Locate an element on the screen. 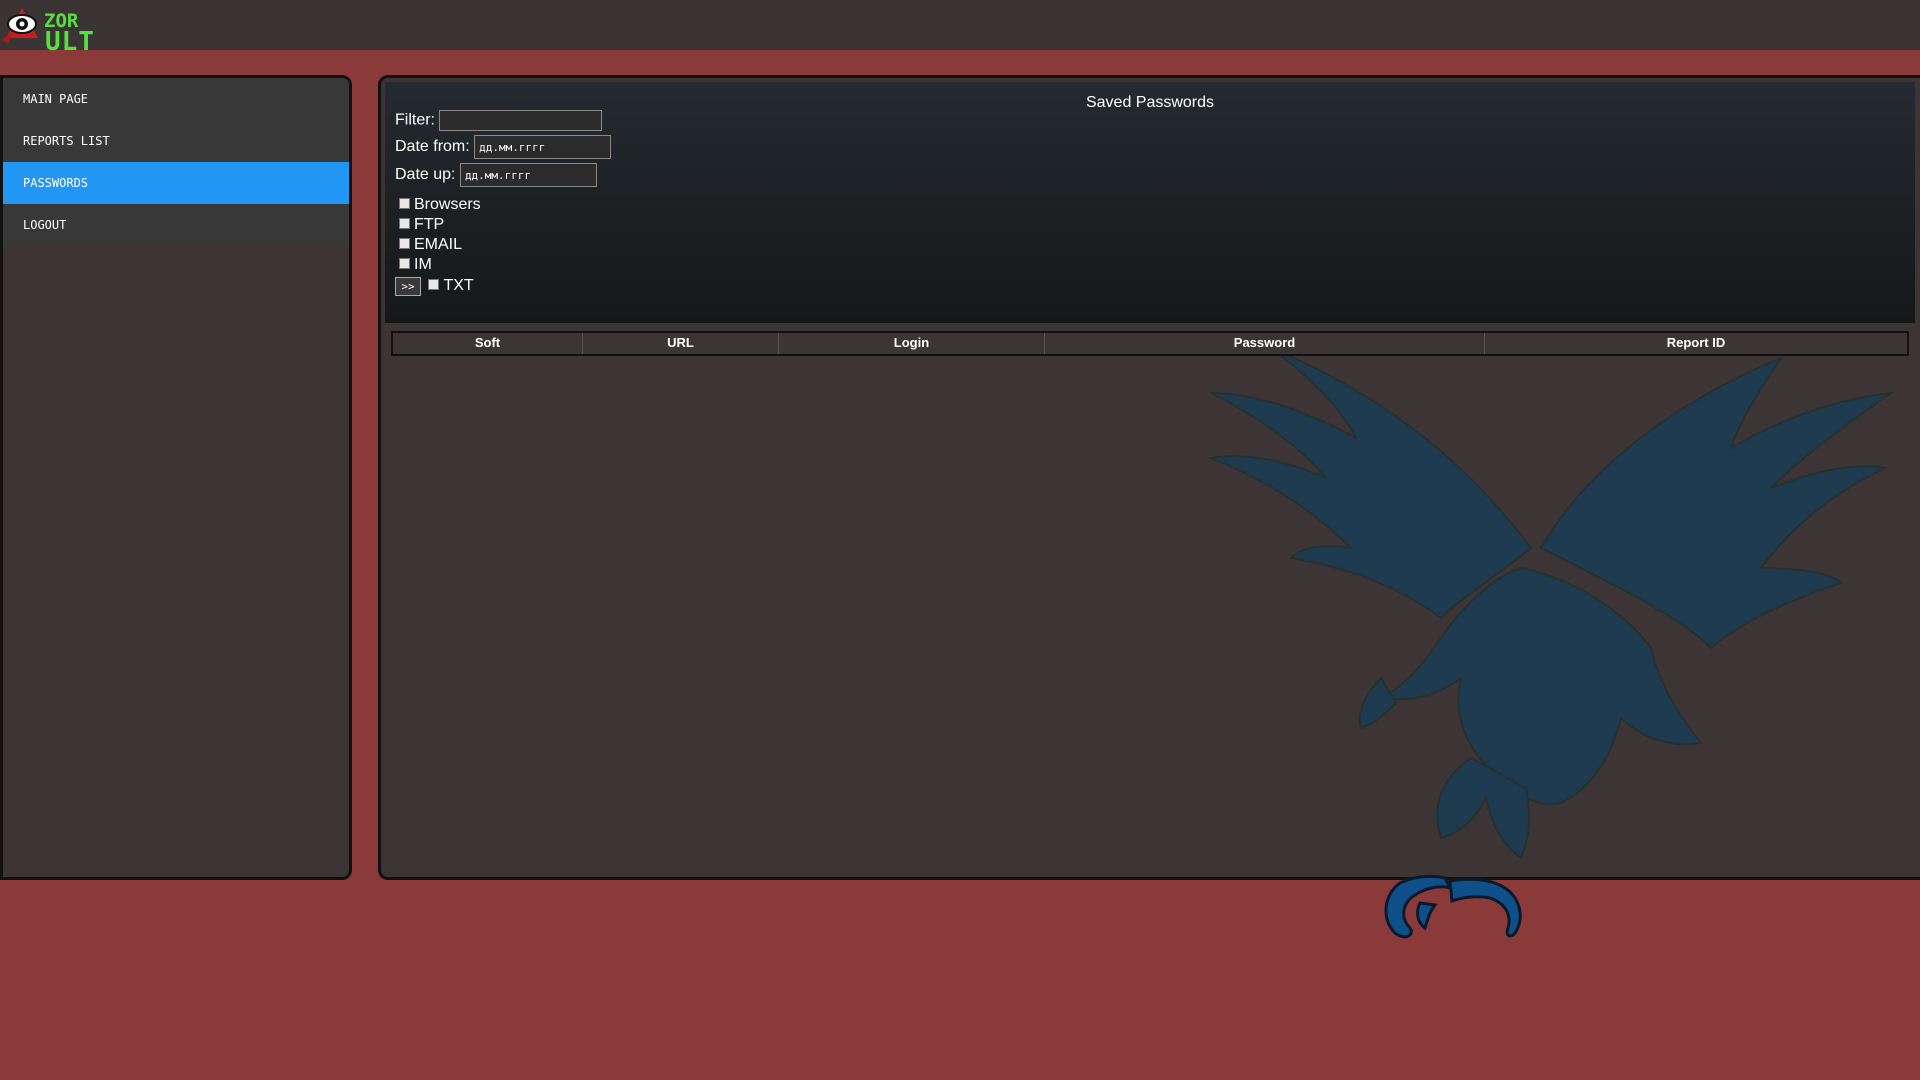  apply-filter-button: >> is located at coordinates (408, 286).